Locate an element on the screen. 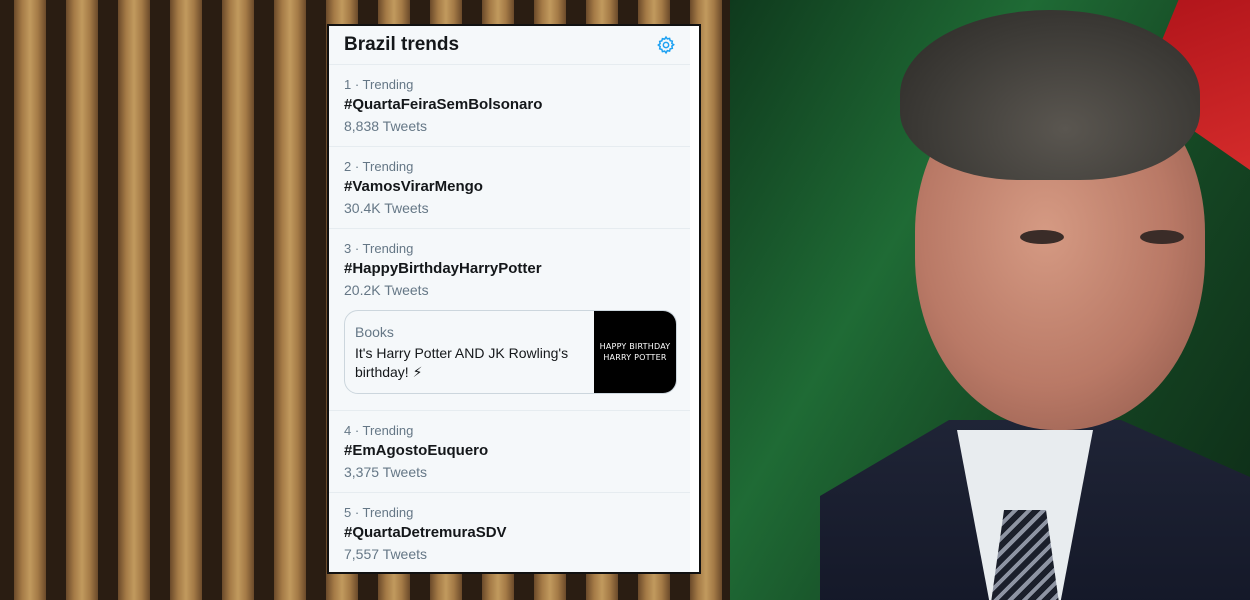 This screenshot has width=1250, height=600. card-category: Books is located at coordinates (374, 332).